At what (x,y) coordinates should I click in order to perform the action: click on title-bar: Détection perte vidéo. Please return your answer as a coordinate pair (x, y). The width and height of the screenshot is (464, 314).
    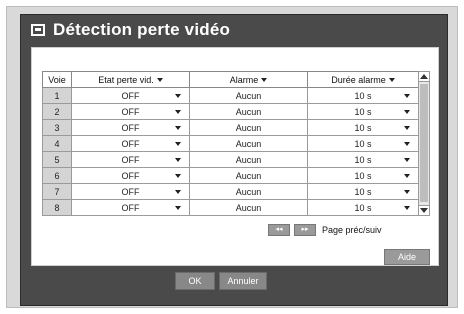
    Looking at the image, I should click on (234, 30).